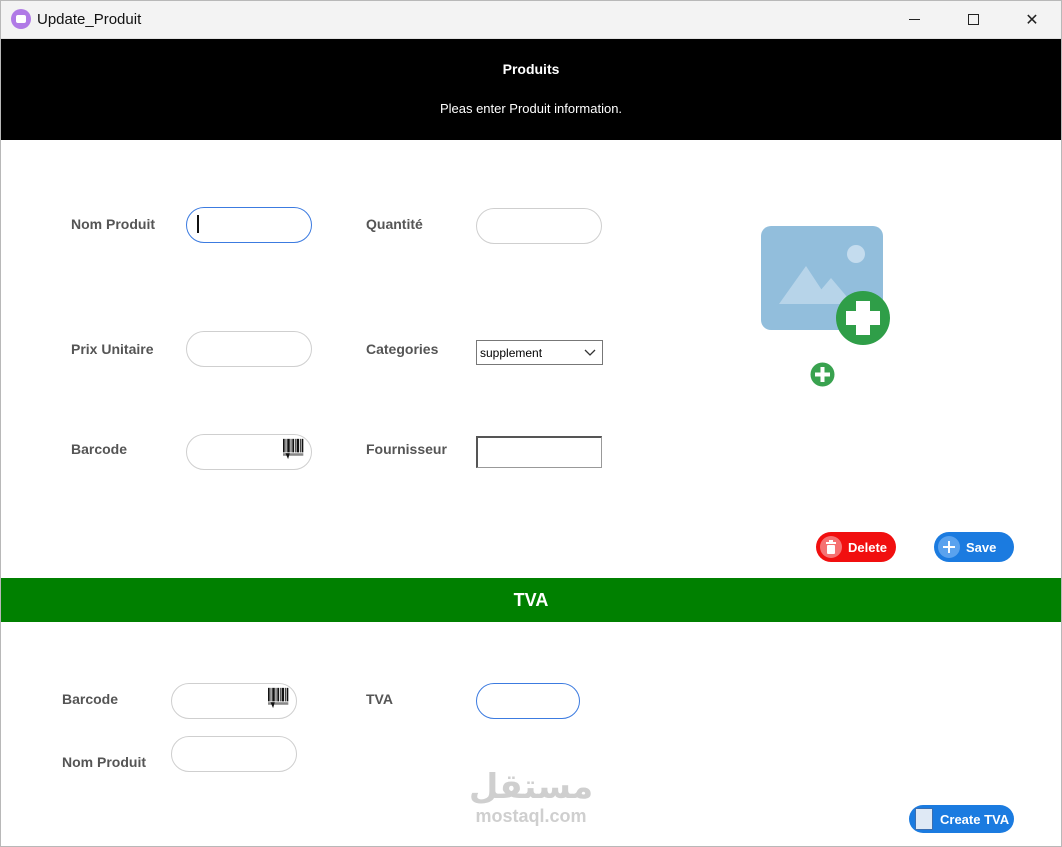 The image size is (1062, 847). Describe the element at coordinates (826, 286) in the screenshot. I see `add-image-icon` at that location.